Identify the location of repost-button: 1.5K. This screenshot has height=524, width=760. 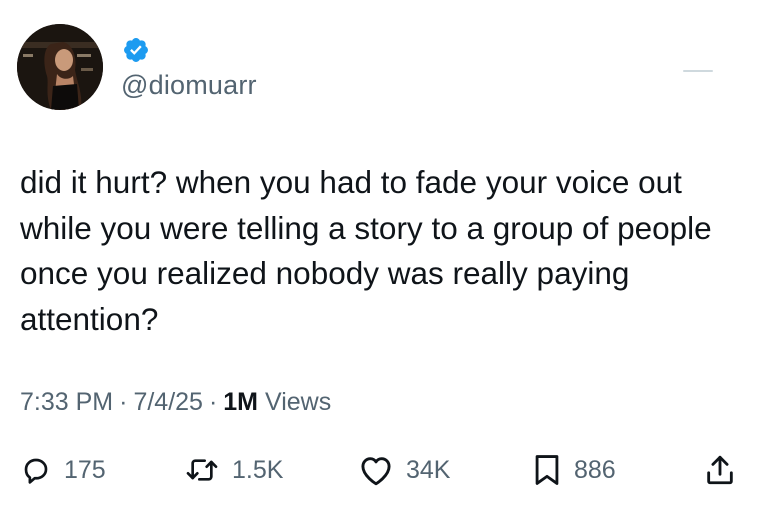
(233, 470).